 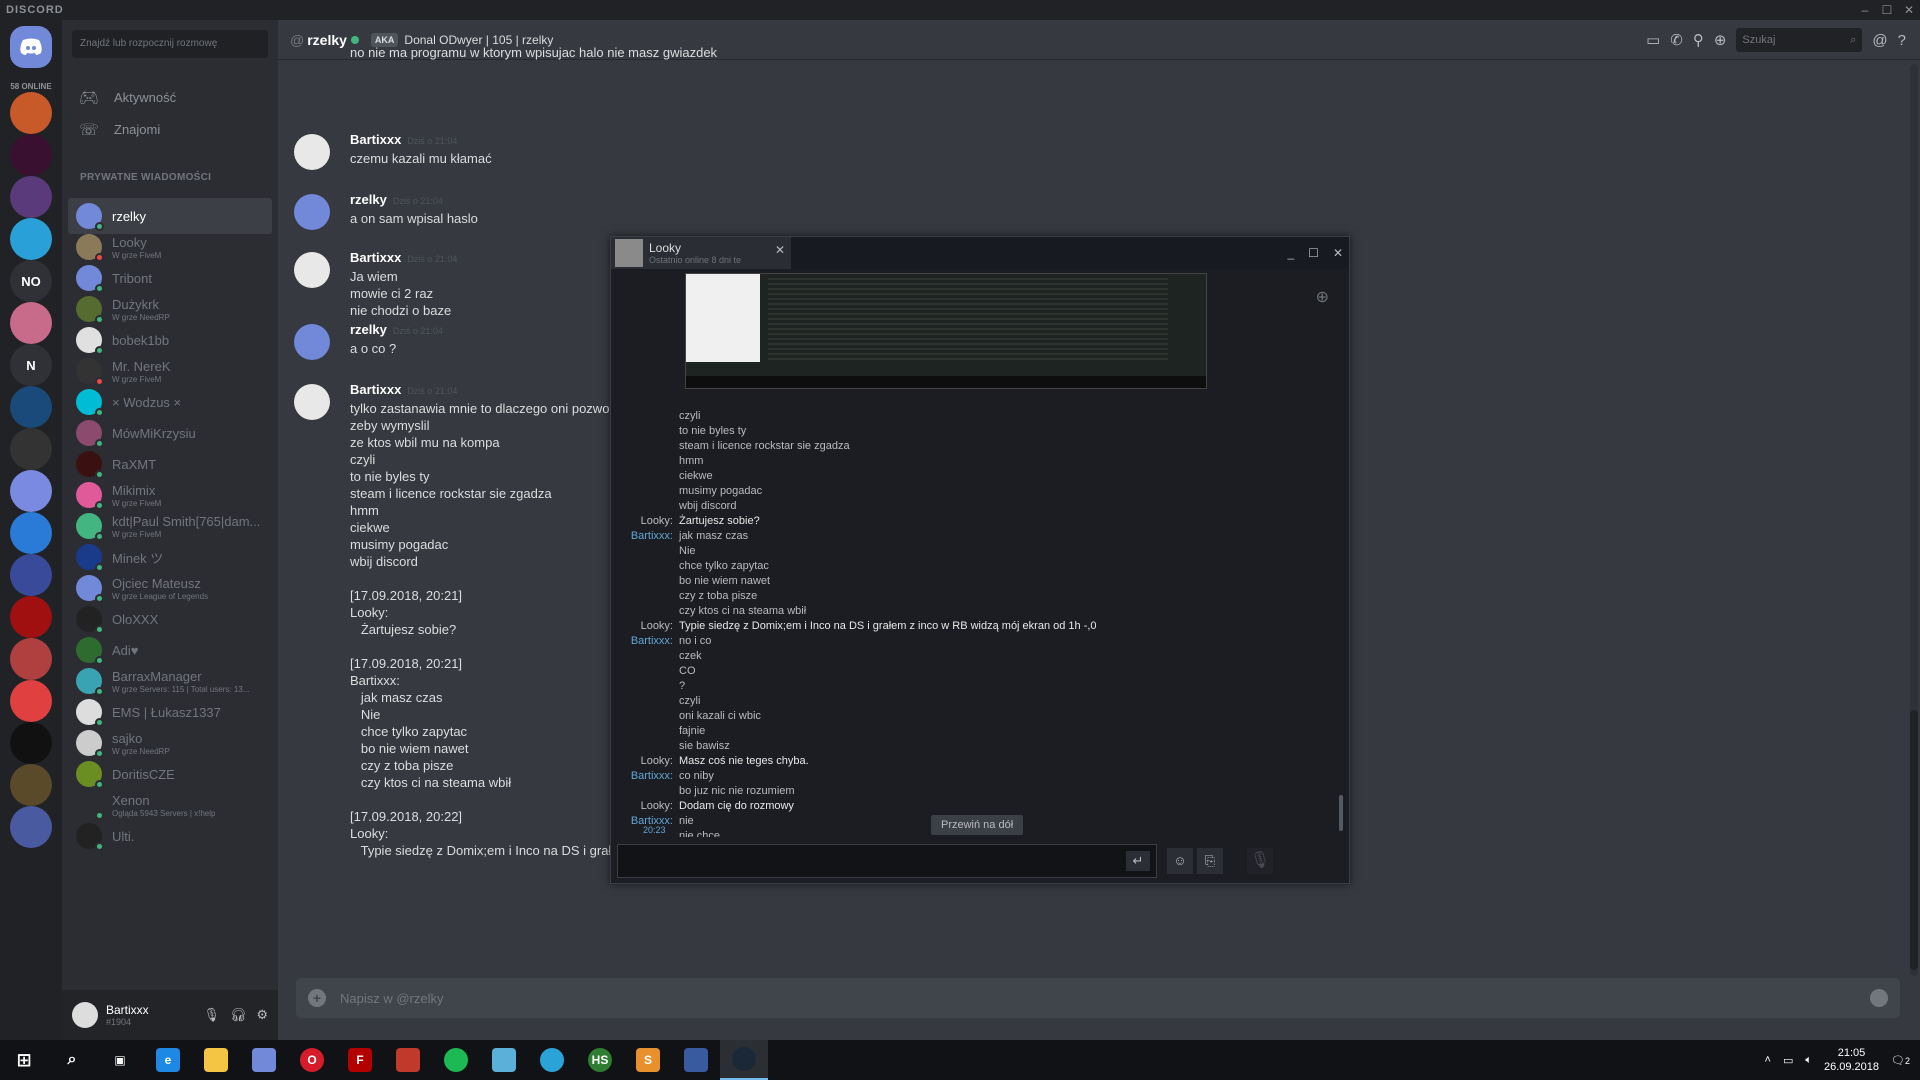 I want to click on discord-home-icon, so click(x=31, y=47).